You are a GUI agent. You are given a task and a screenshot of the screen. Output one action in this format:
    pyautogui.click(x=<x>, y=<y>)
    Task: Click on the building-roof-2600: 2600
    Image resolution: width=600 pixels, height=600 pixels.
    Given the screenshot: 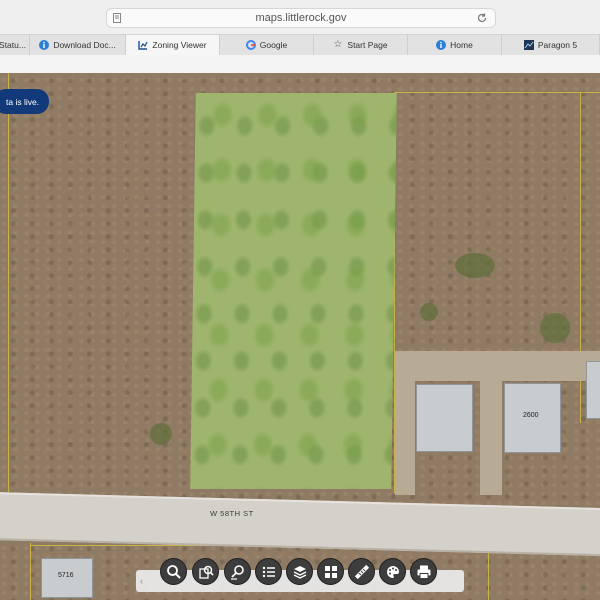 What is the action you would take?
    pyautogui.click(x=532, y=418)
    